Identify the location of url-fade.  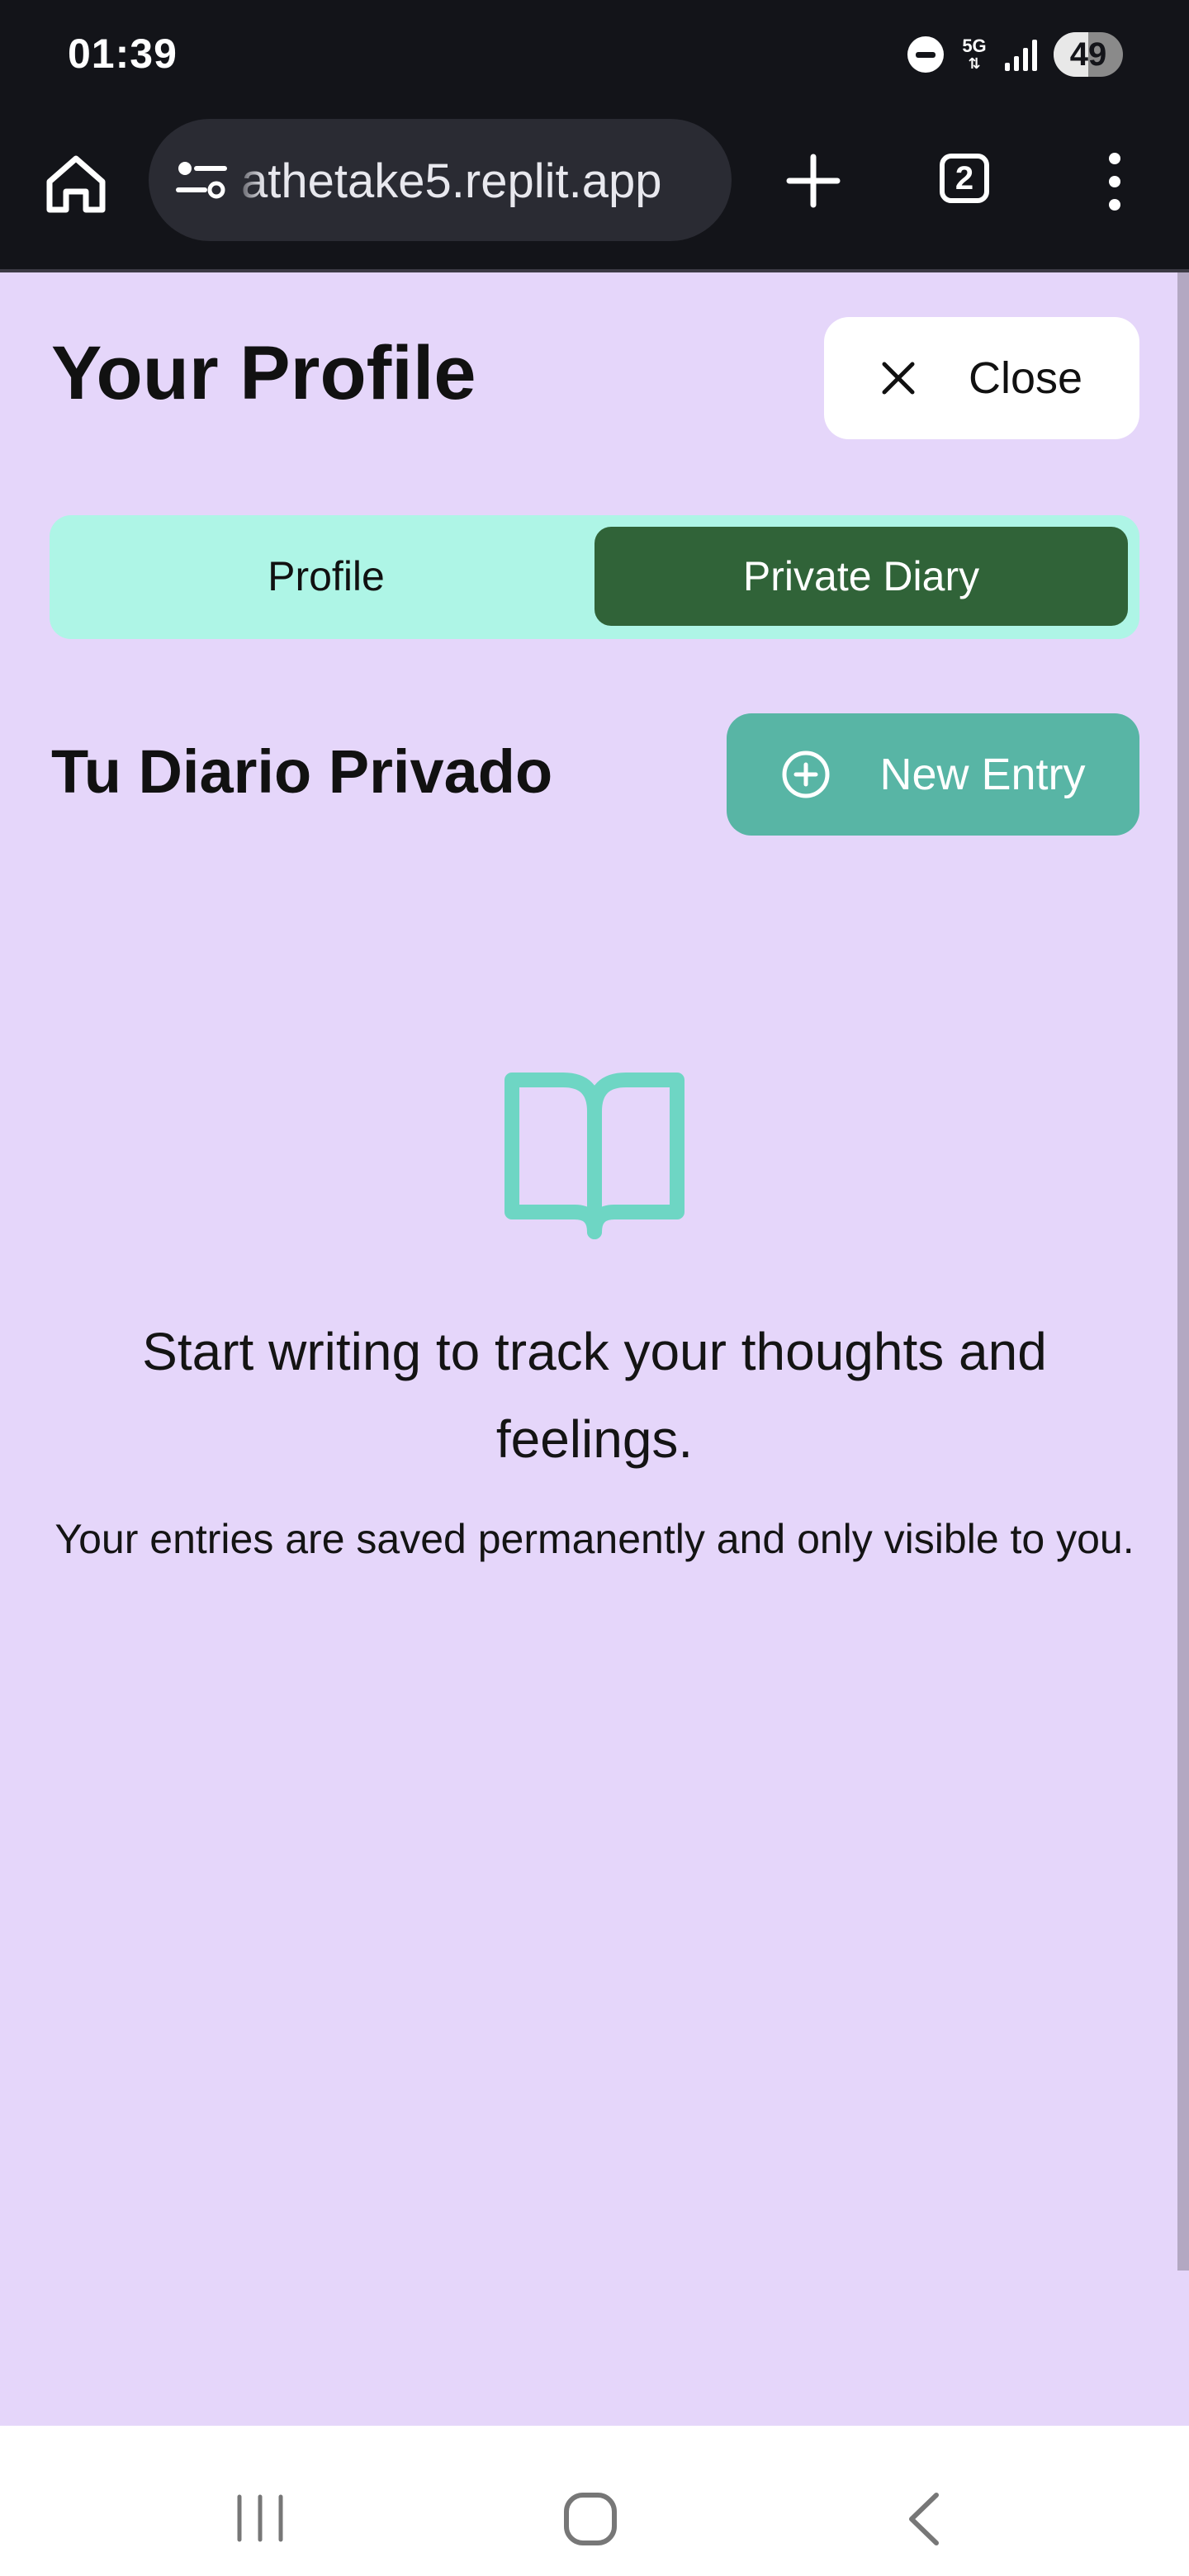
(247, 180).